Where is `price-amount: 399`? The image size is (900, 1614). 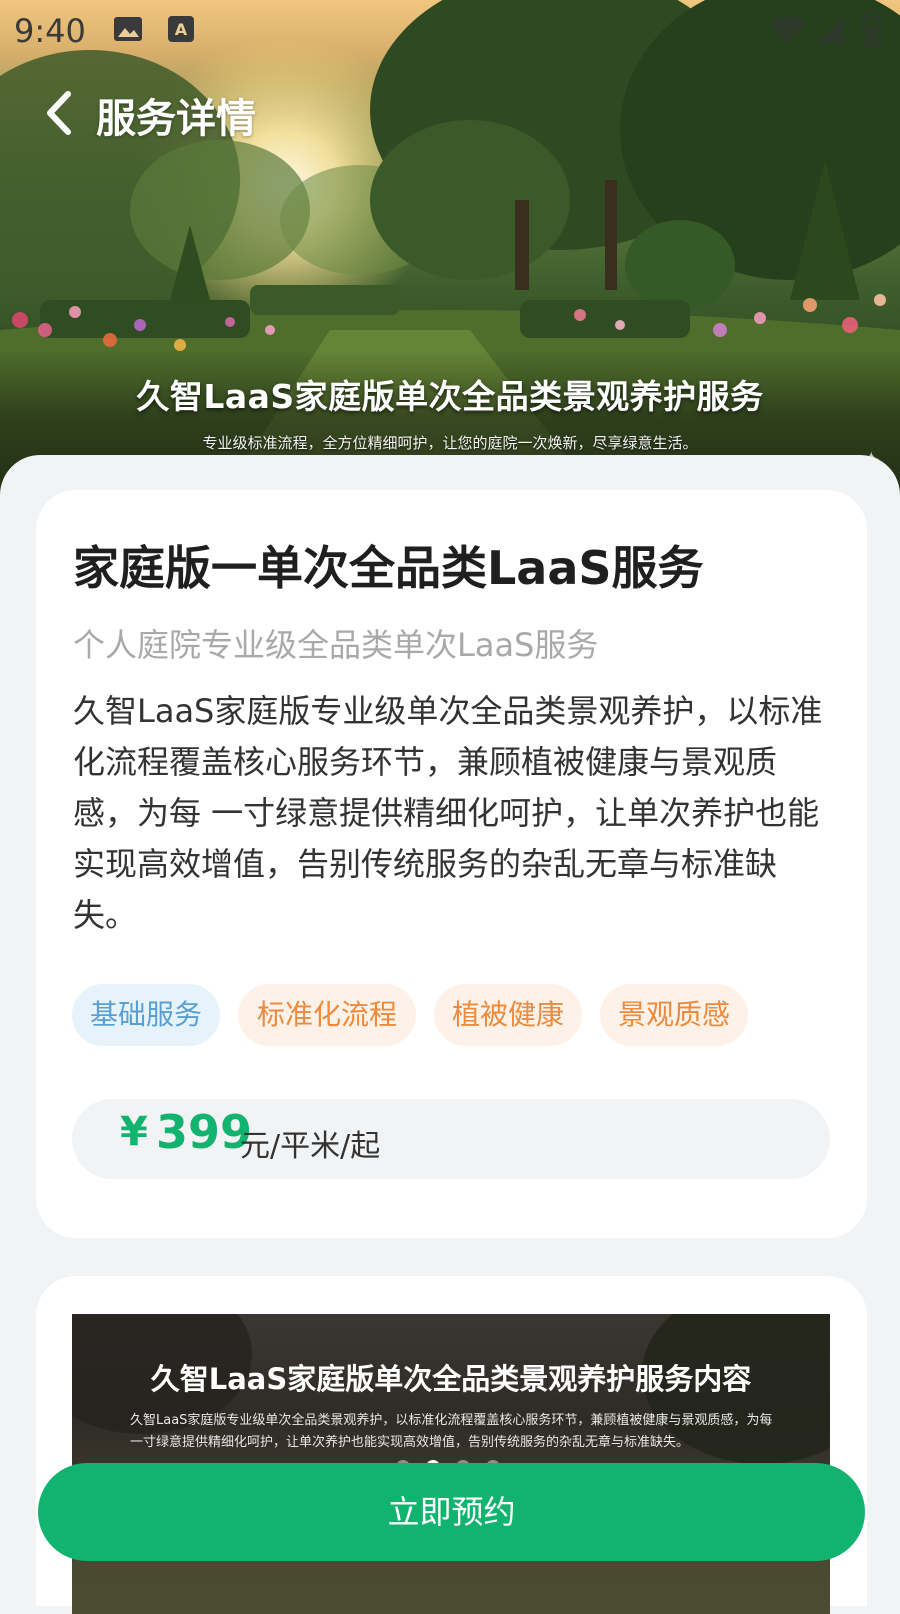
price-amount: 399 is located at coordinates (204, 1132).